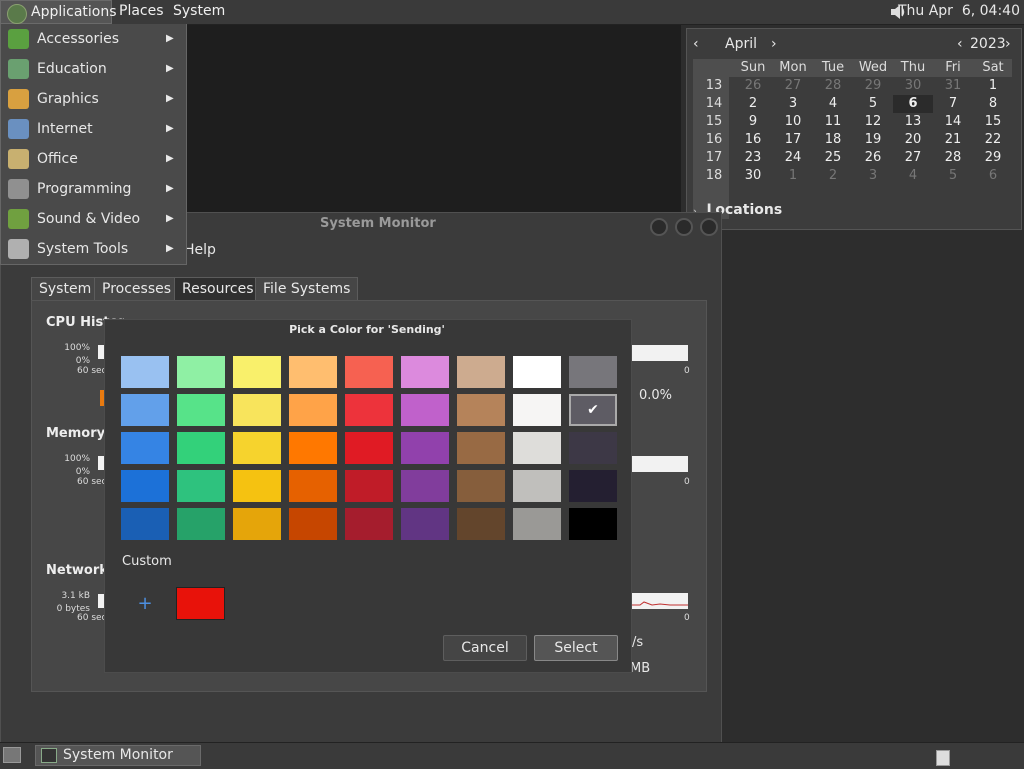  I want to click on show-desktop-icon, so click(12, 755).